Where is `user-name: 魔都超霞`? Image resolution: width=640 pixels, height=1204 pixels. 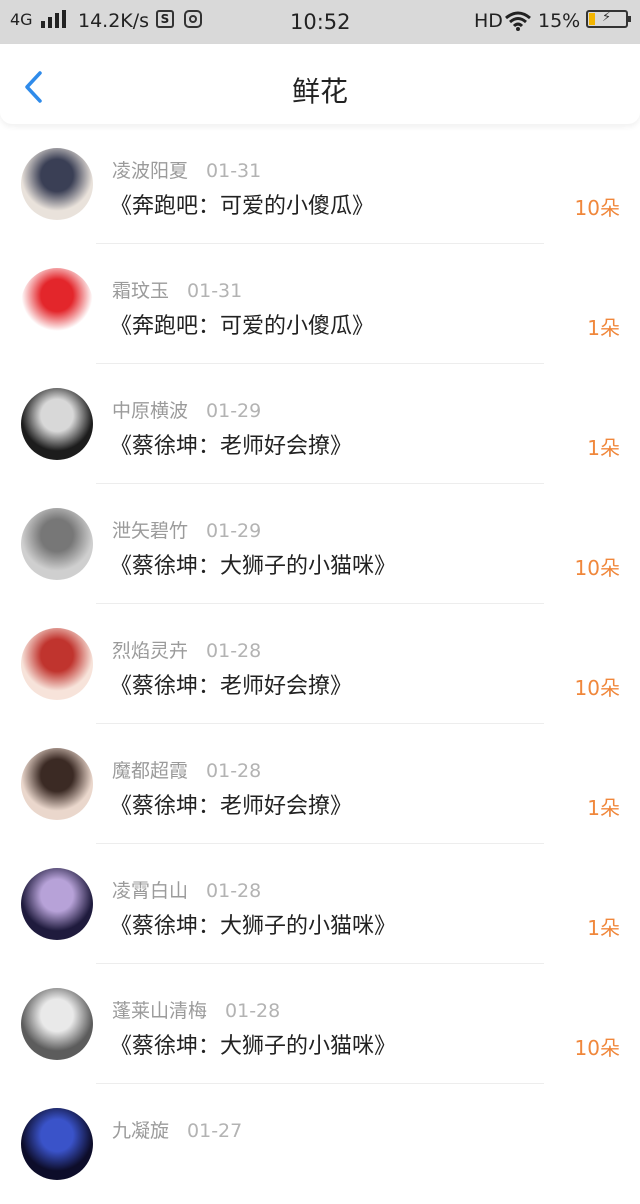
user-name: 魔都超霞 is located at coordinates (150, 771).